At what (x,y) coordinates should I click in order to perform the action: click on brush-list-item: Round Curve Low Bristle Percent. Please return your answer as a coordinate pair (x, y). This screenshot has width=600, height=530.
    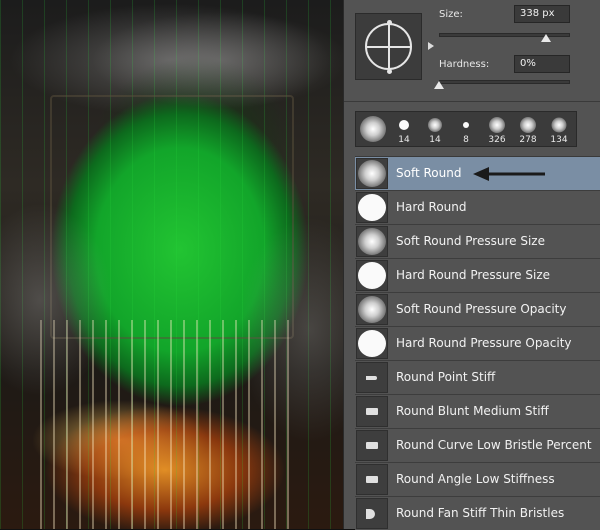
    Looking at the image, I should click on (477, 446).